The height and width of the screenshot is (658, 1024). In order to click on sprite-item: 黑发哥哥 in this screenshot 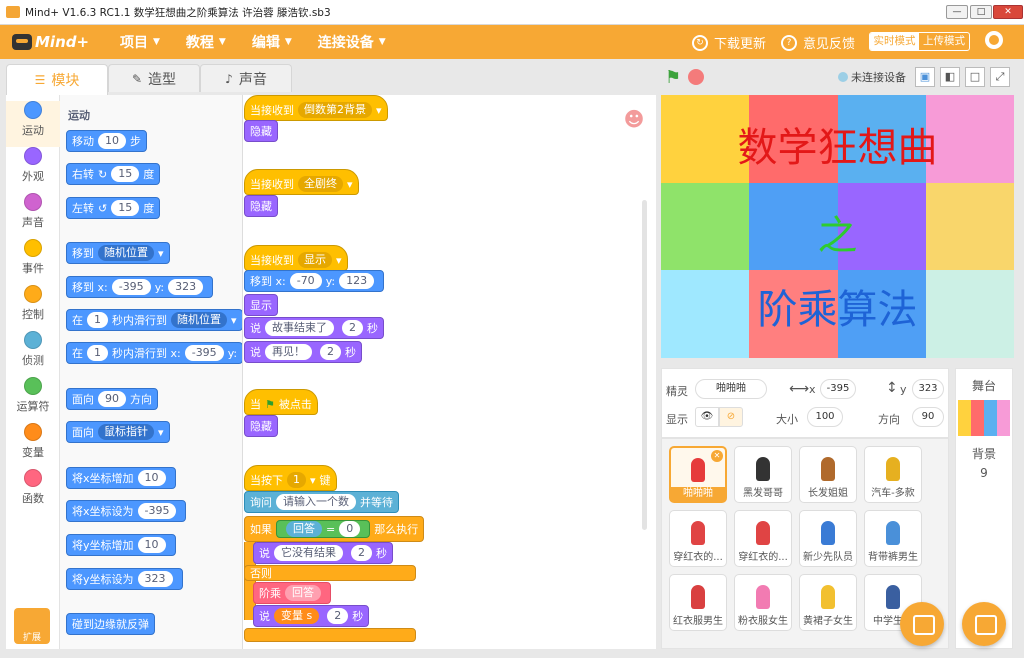, I will do `click(763, 474)`.